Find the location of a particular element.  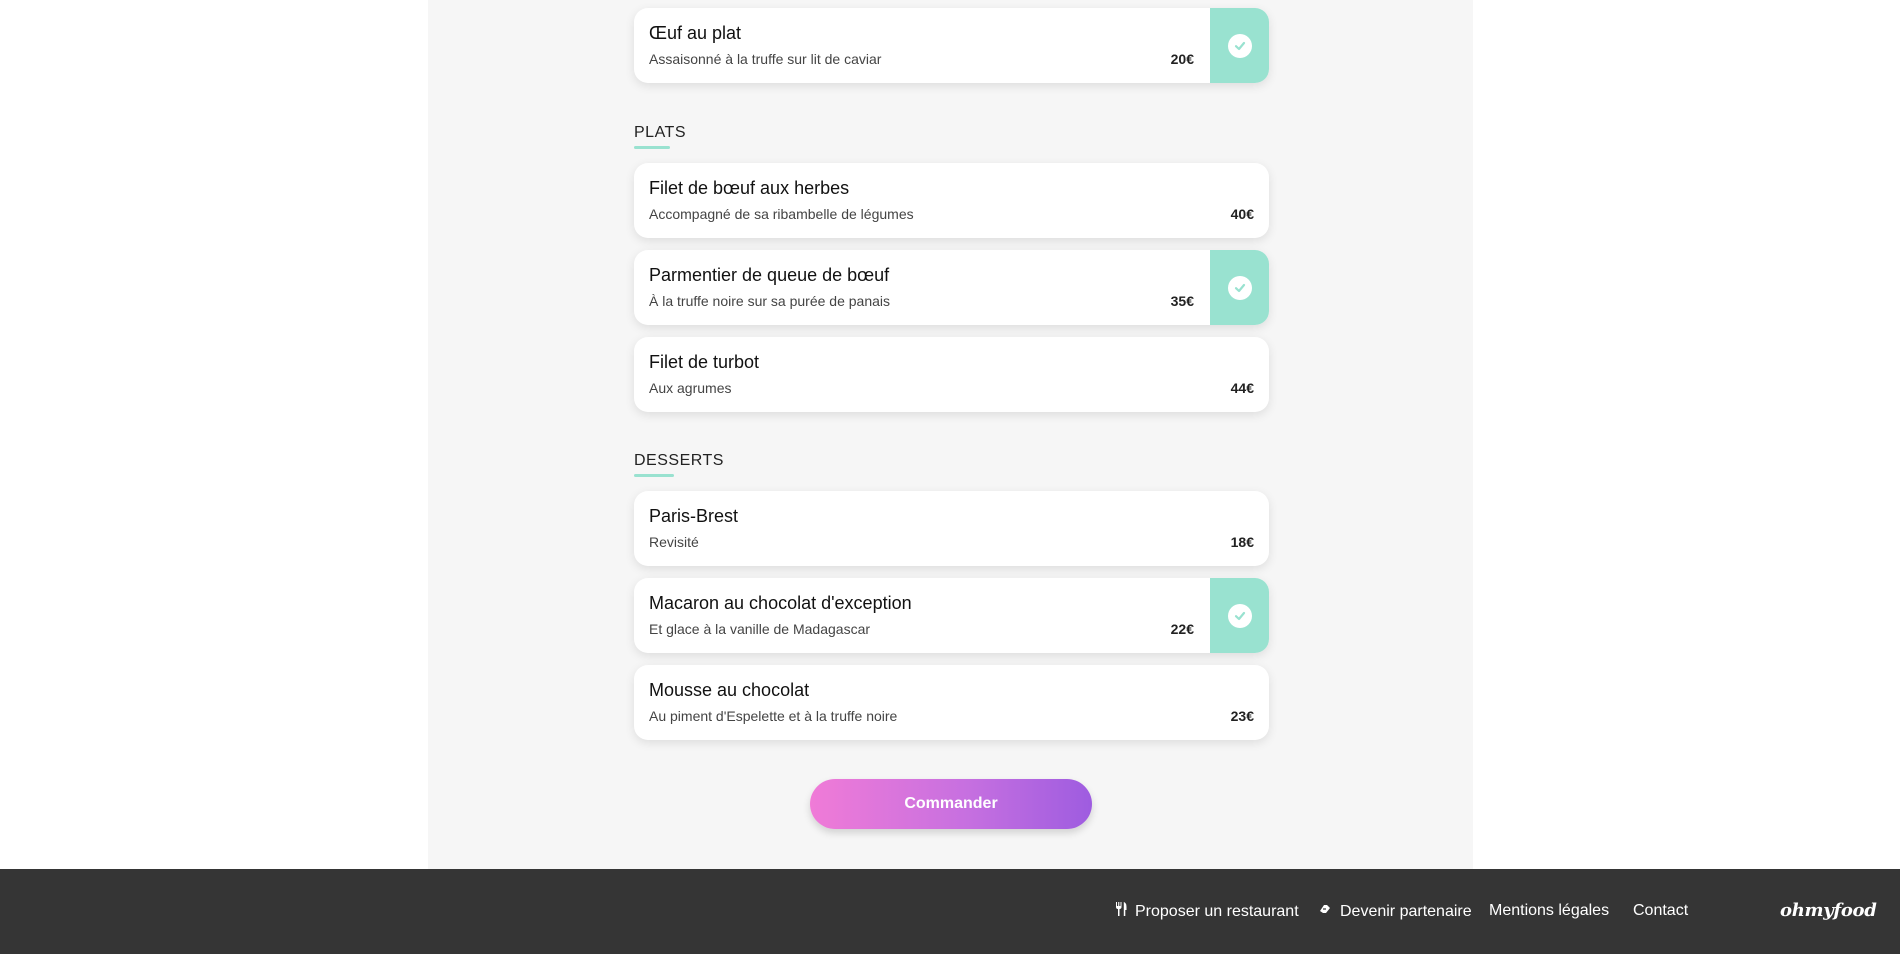

dish-name: Filet de turbot is located at coordinates (704, 362).